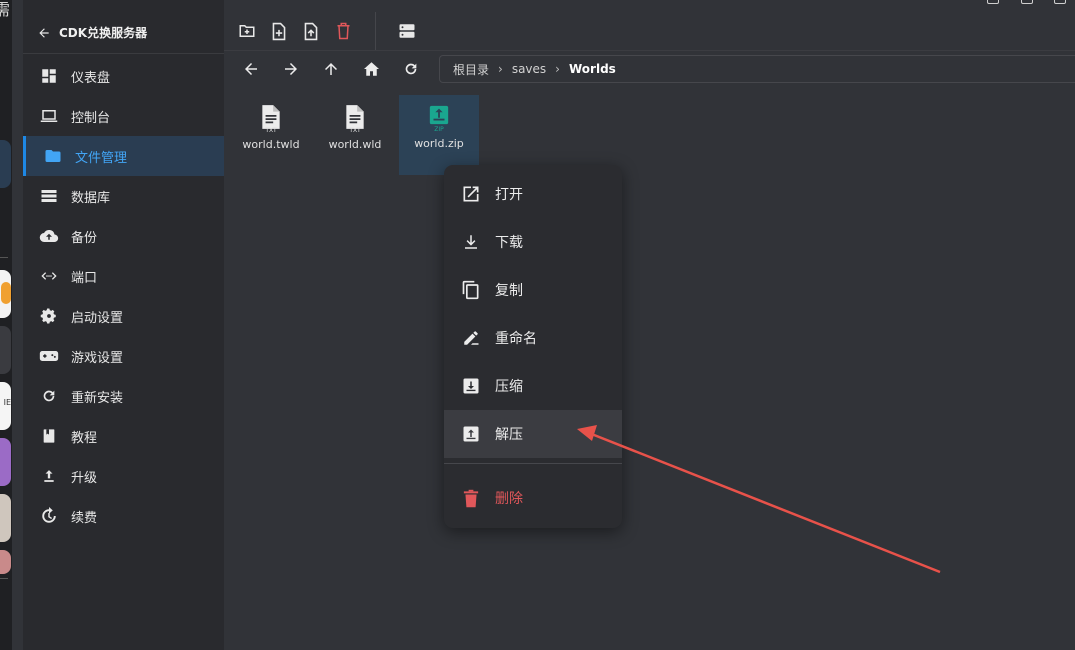  I want to click on refresh-icon, so click(411, 69).